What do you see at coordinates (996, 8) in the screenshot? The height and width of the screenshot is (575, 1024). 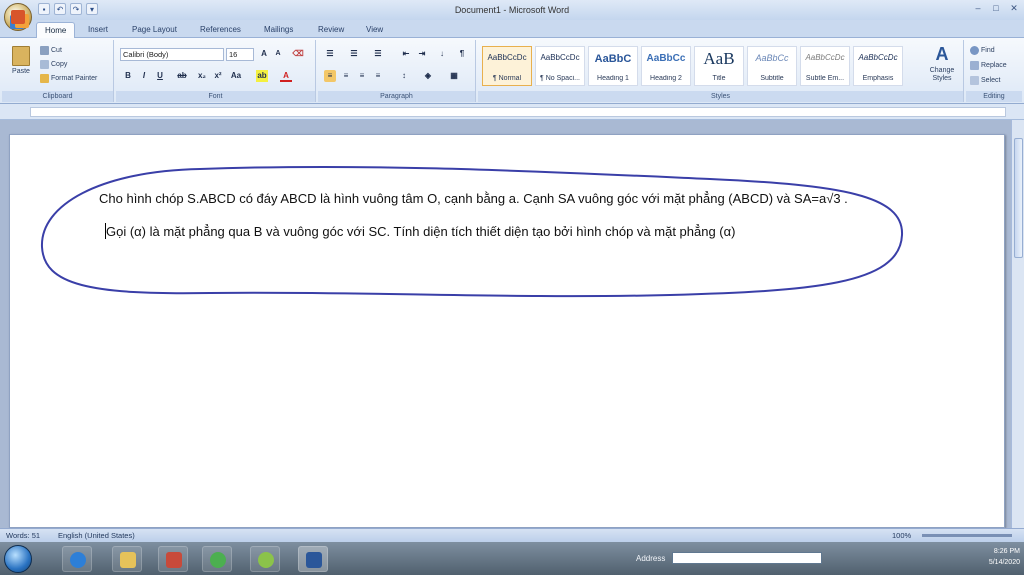 I see `maximize-icon: □` at bounding box center [996, 8].